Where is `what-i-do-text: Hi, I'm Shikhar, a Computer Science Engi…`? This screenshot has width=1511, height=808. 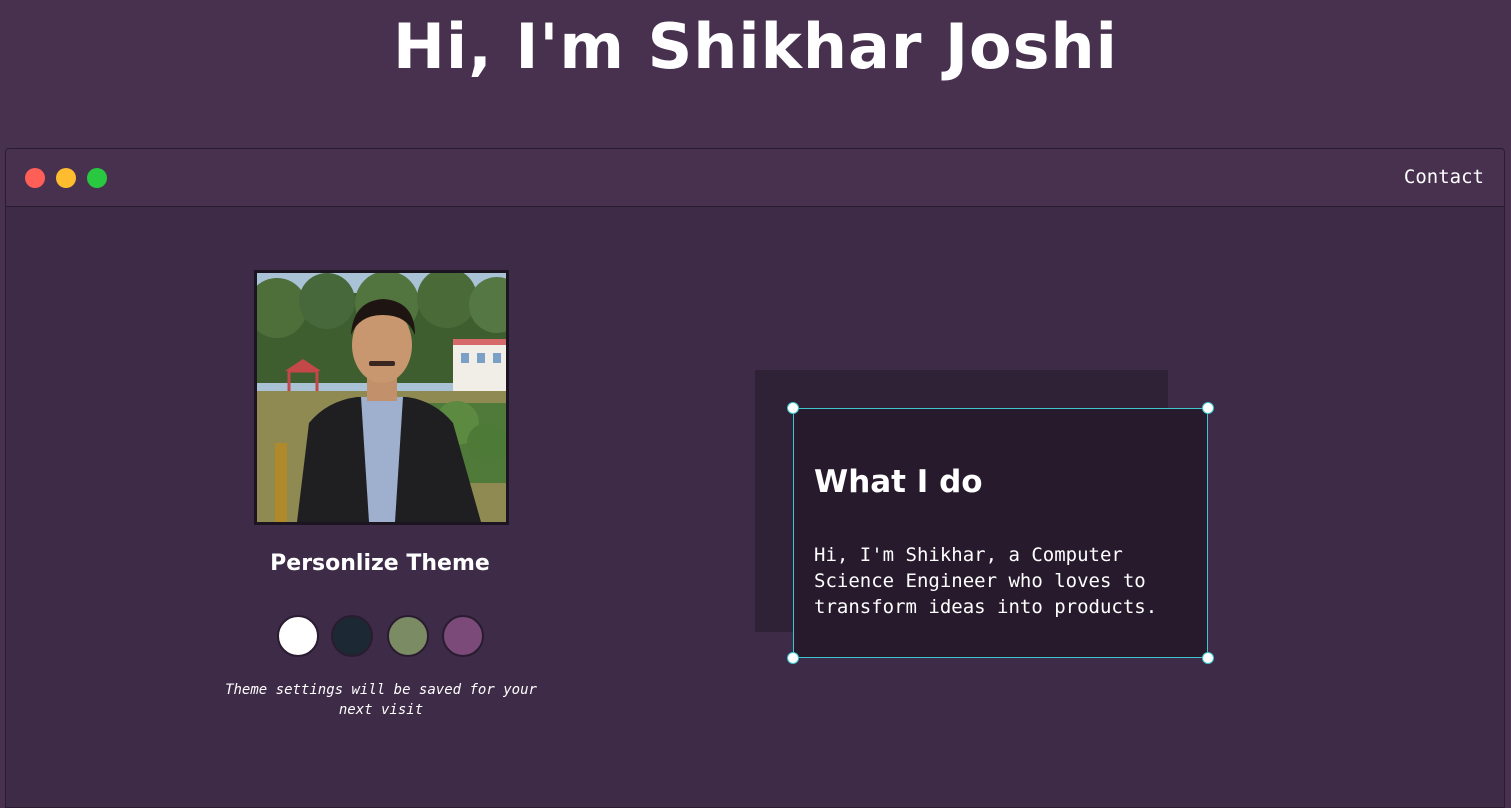
what-i-do-text: Hi, I'm Shikhar, a Computer Science Engi… is located at coordinates (986, 581).